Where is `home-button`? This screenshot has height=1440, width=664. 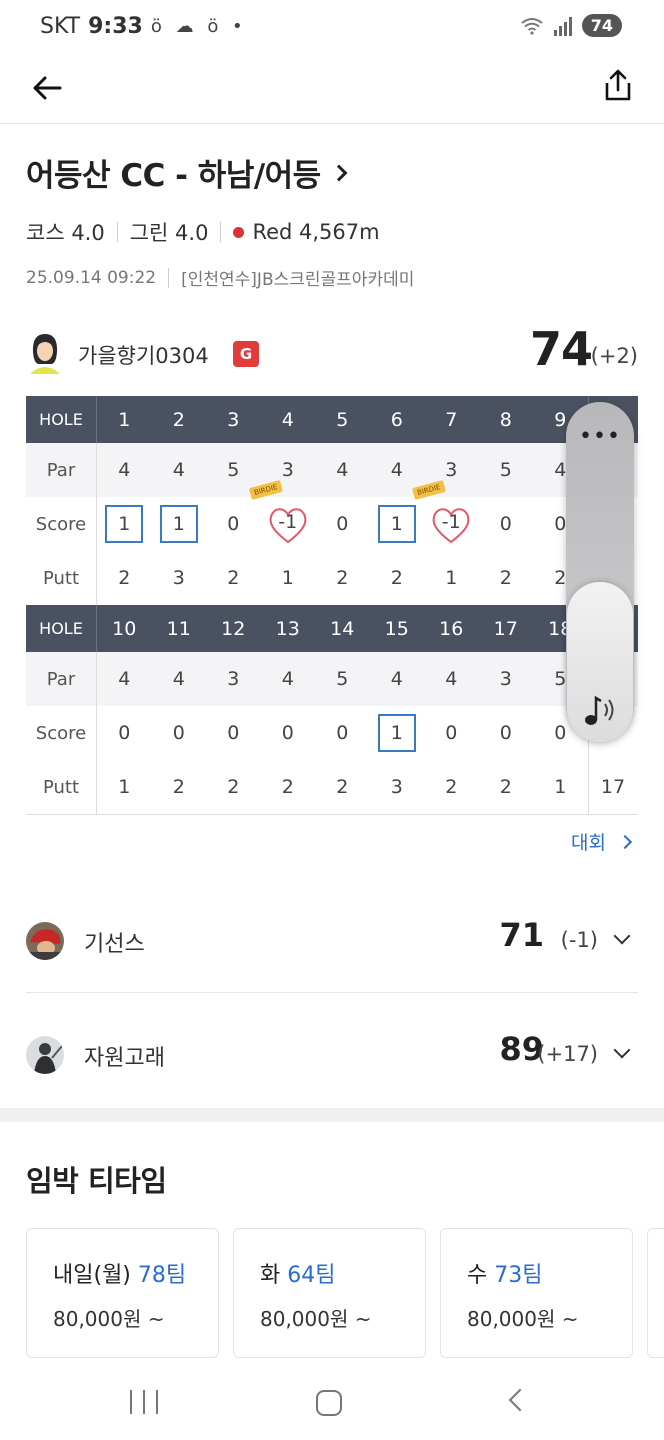 home-button is located at coordinates (329, 1403).